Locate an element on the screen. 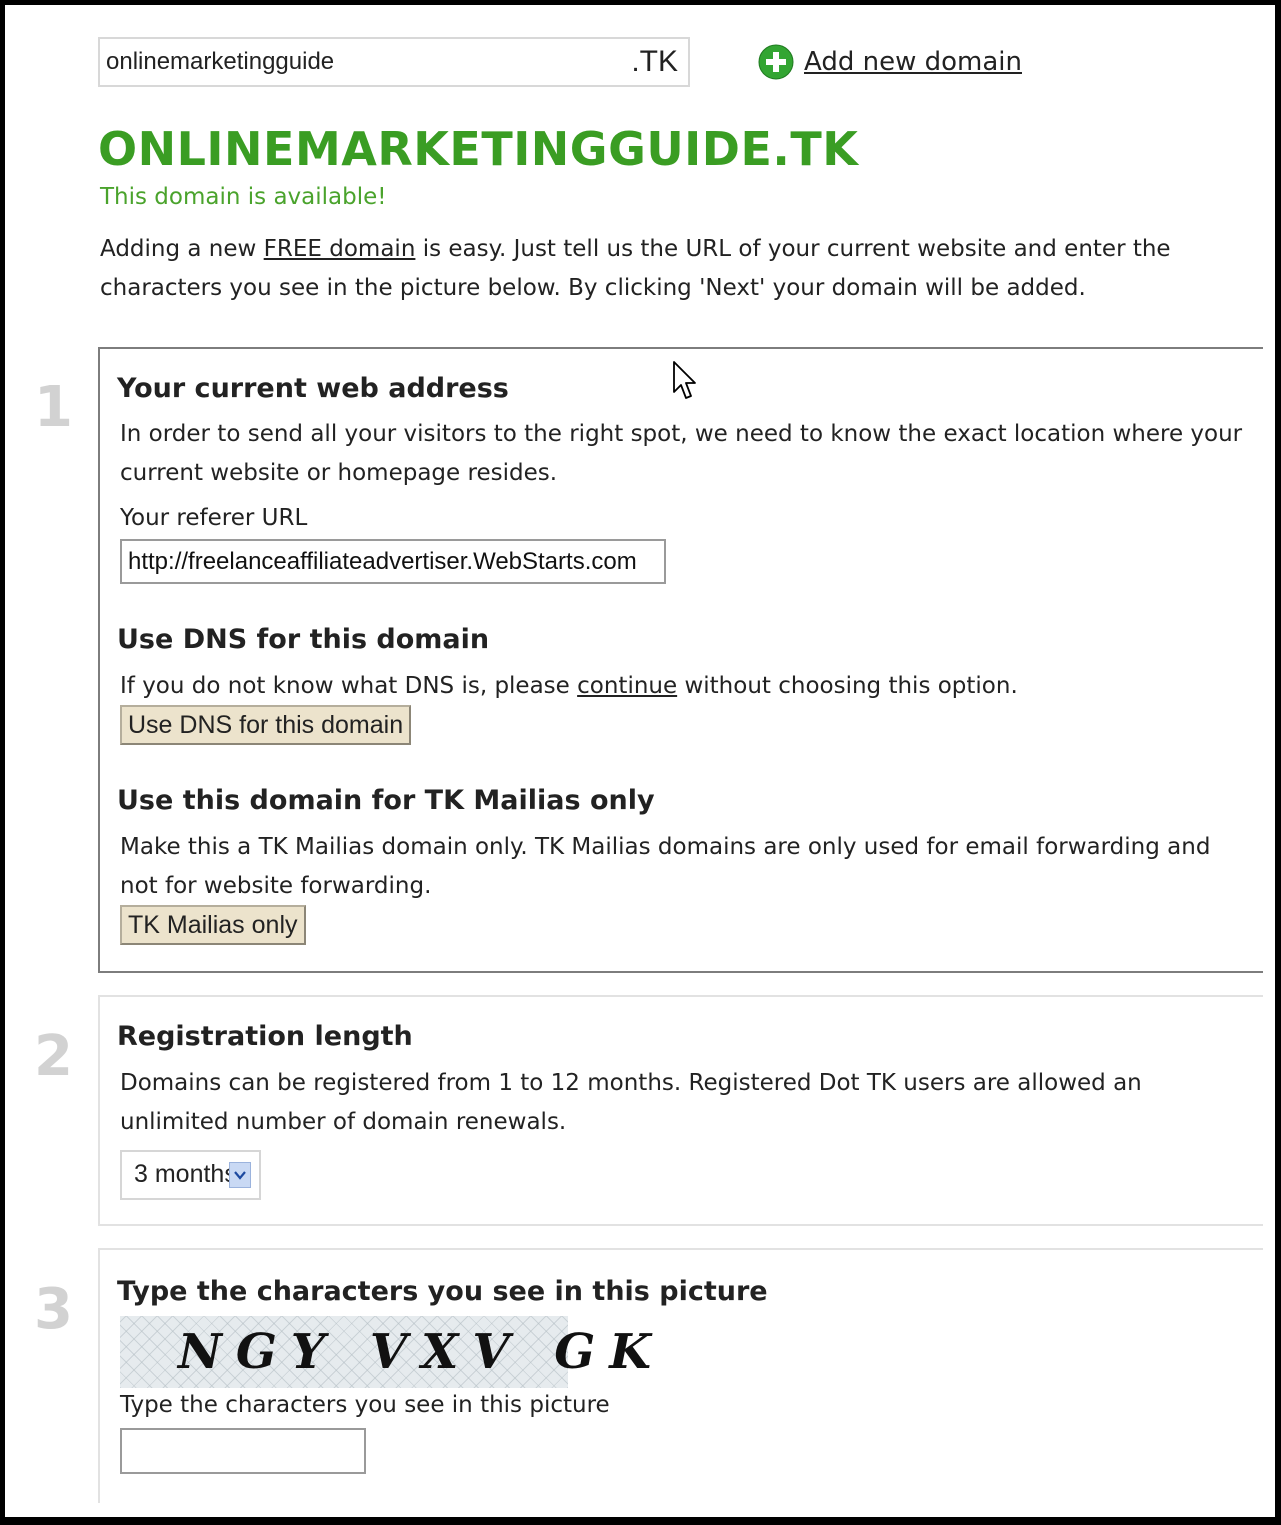  captcha-image: NGY VXV GK is located at coordinates (385, 1352).